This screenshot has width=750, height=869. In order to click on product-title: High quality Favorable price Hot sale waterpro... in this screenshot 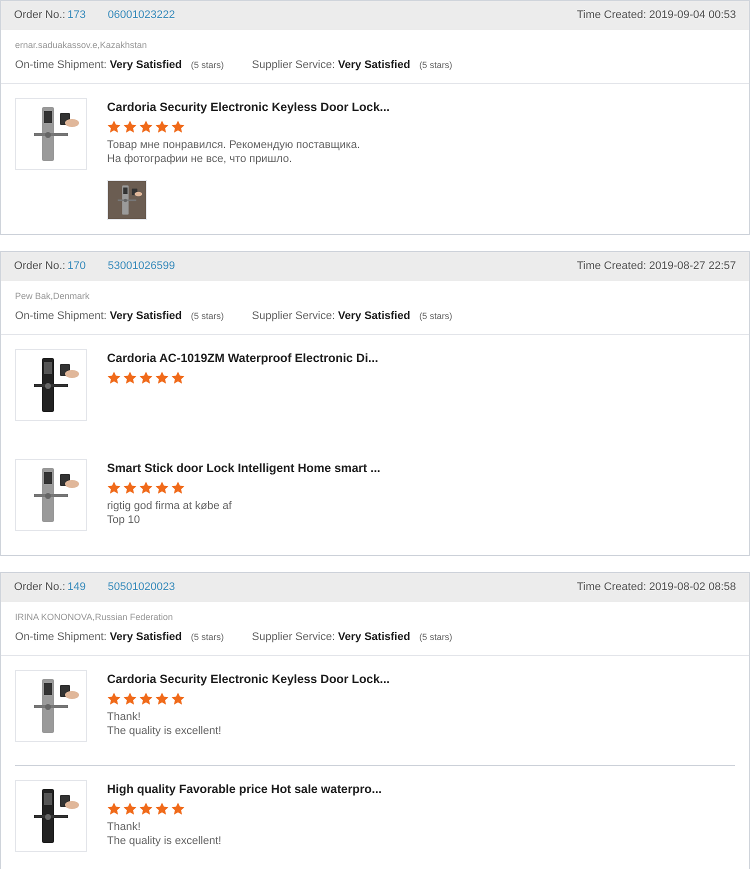, I will do `click(244, 789)`.